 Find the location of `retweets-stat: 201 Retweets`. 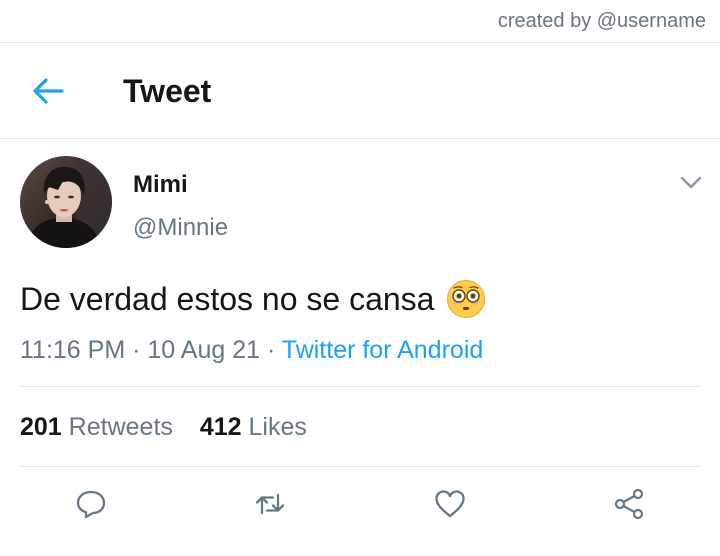

retweets-stat: 201 Retweets is located at coordinates (100, 427).